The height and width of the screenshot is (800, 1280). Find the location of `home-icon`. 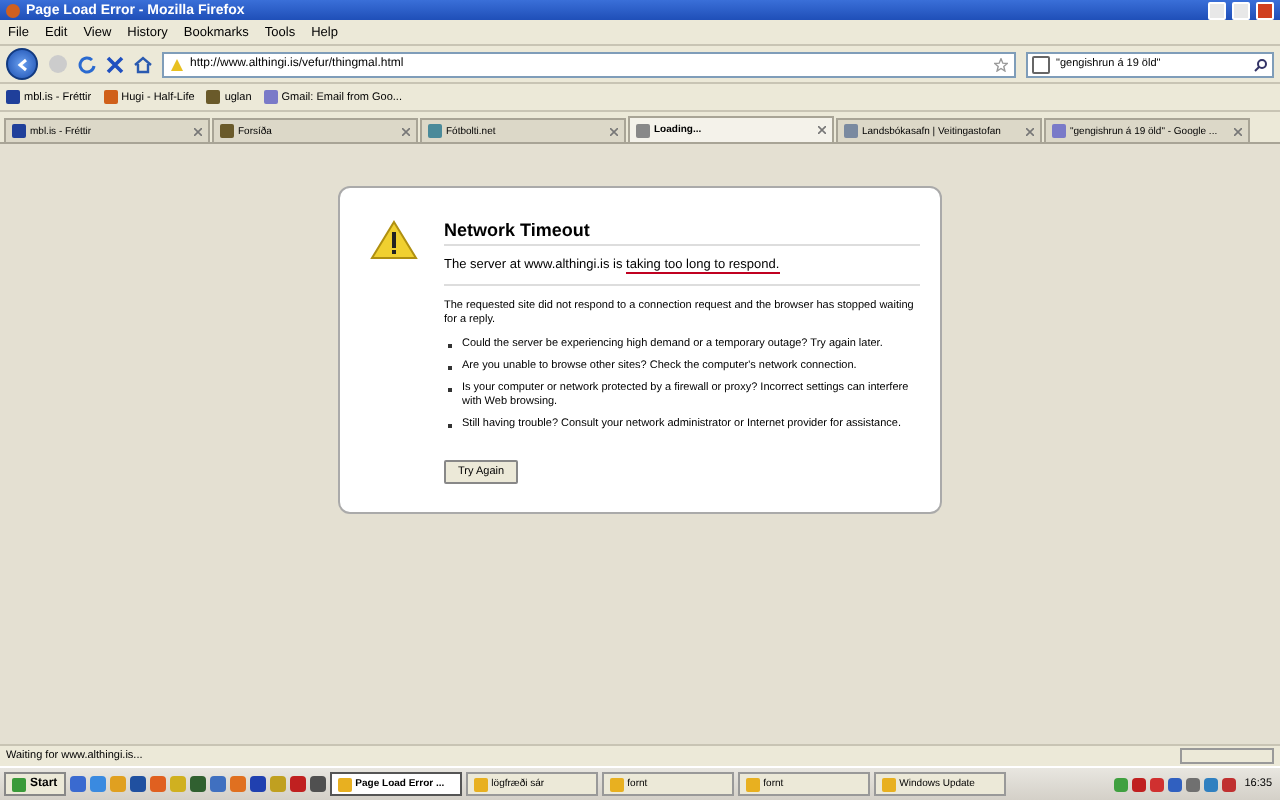

home-icon is located at coordinates (143, 64).